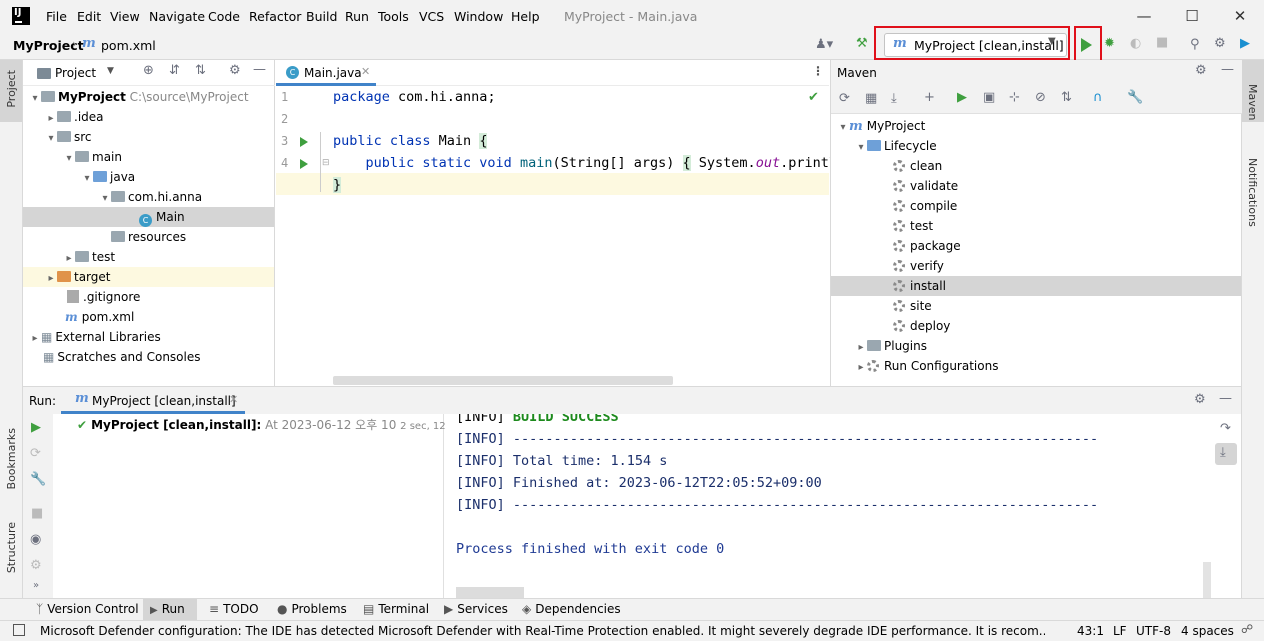 The image size is (1264, 641). Describe the element at coordinates (89, 16) in the screenshot. I see `menu-edit: Edit` at that location.